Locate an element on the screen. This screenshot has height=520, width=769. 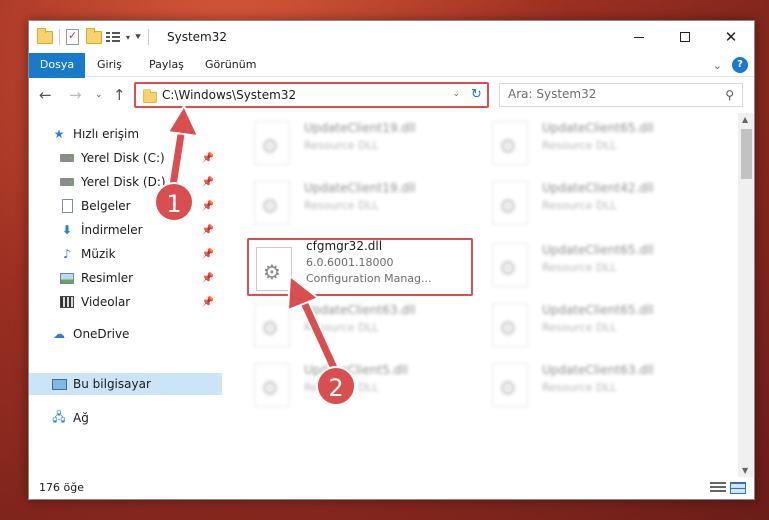
download-icon: ⬇ is located at coordinates (67, 230).